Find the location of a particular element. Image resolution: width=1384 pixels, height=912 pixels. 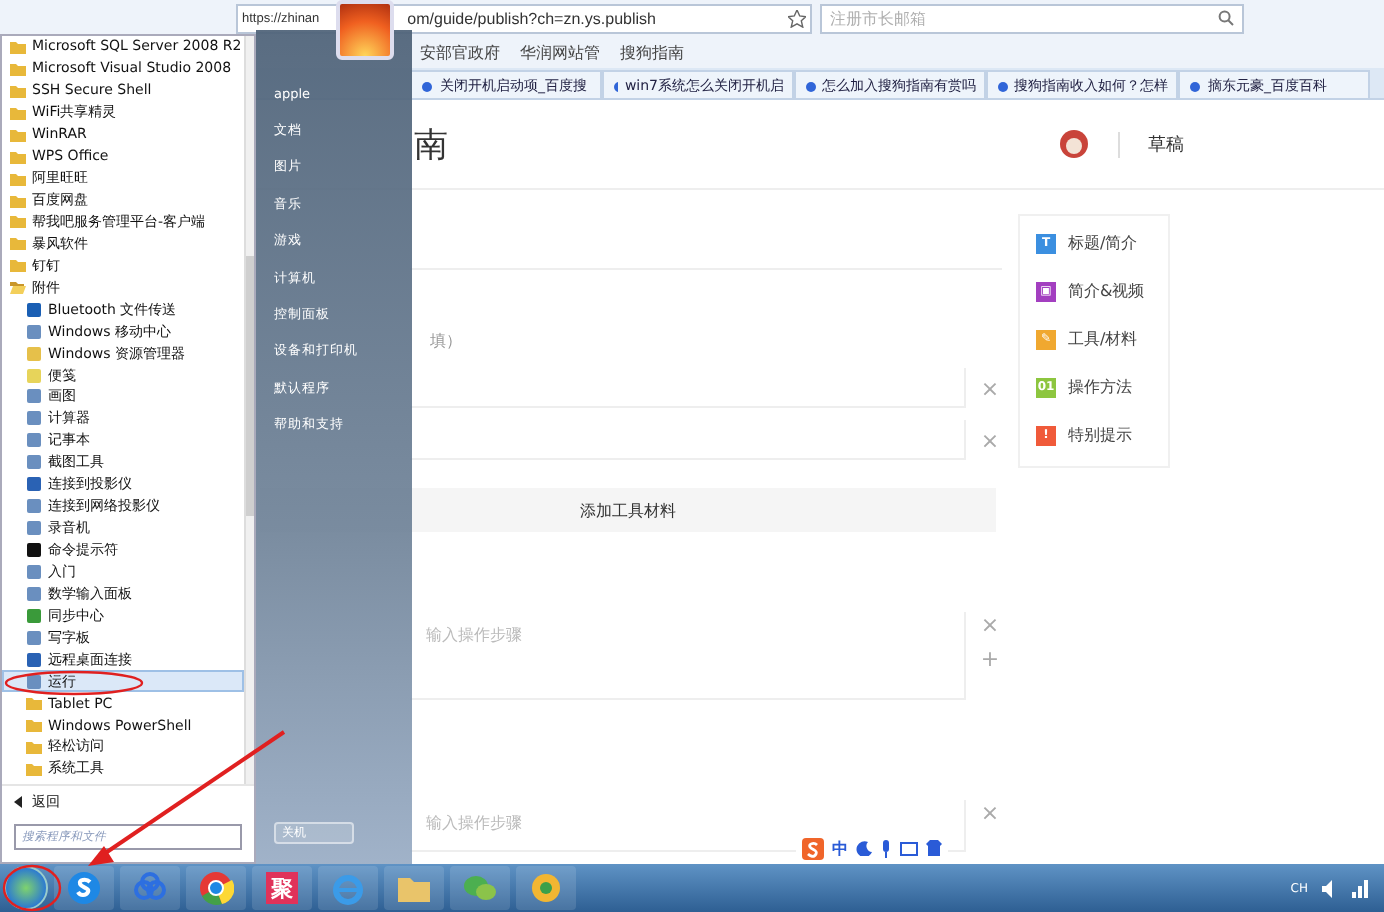

browser-icon is located at coordinates (84, 888).